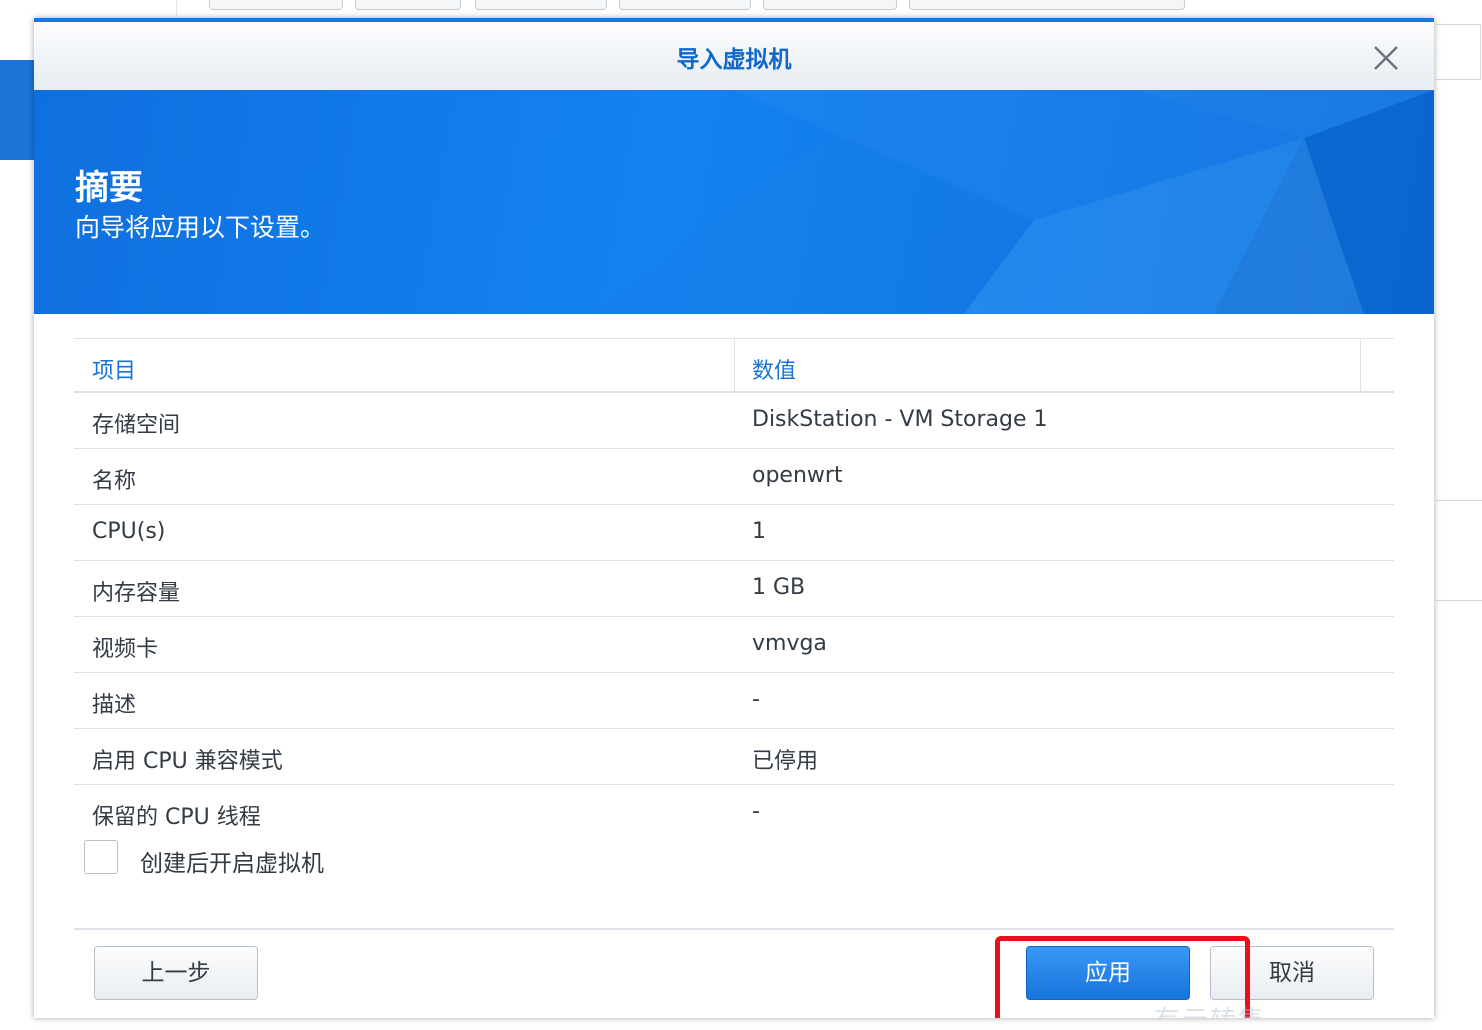 Image resolution: width=1482 pixels, height=1030 pixels. Describe the element at coordinates (101, 857) in the screenshot. I see `power-on-checkbox` at that location.